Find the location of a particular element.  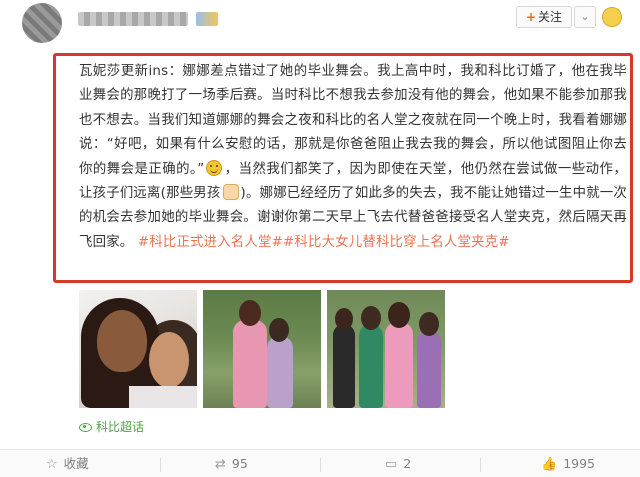

grinning-emoji-icon is located at coordinates (214, 167).